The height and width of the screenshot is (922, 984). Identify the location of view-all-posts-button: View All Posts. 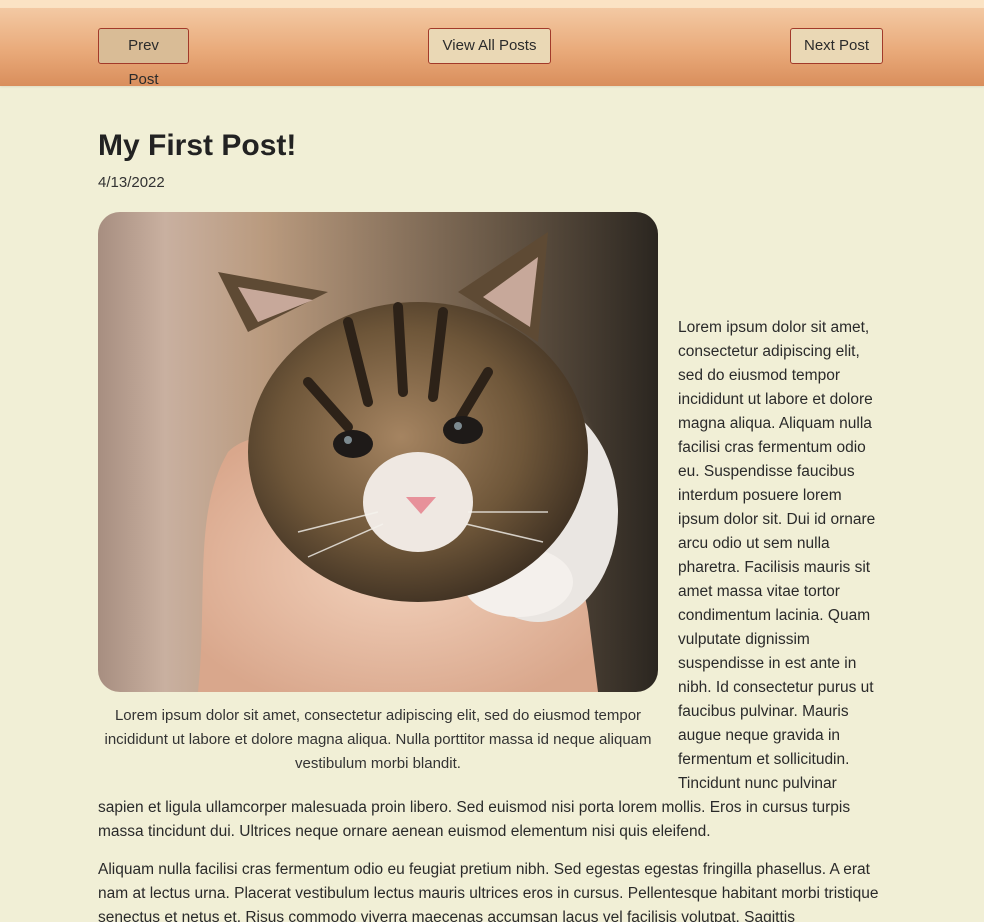
(489, 46).